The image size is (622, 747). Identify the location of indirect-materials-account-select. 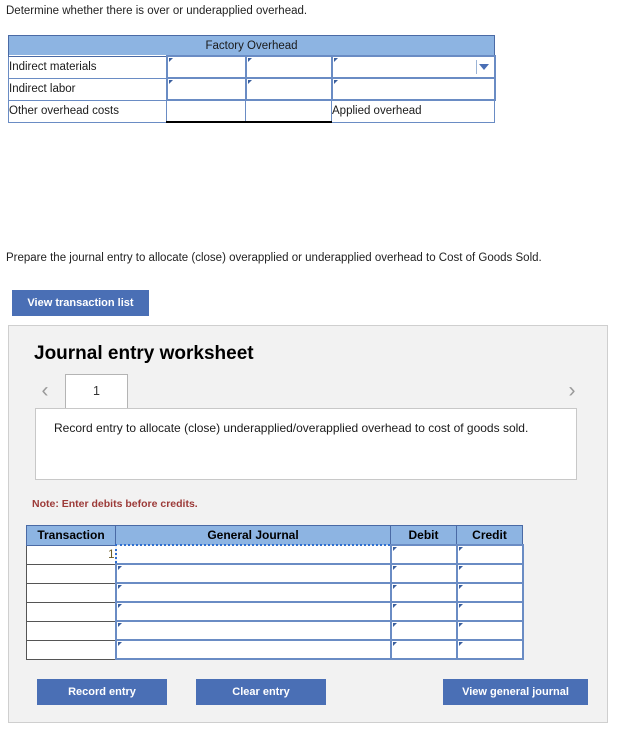
(413, 67).